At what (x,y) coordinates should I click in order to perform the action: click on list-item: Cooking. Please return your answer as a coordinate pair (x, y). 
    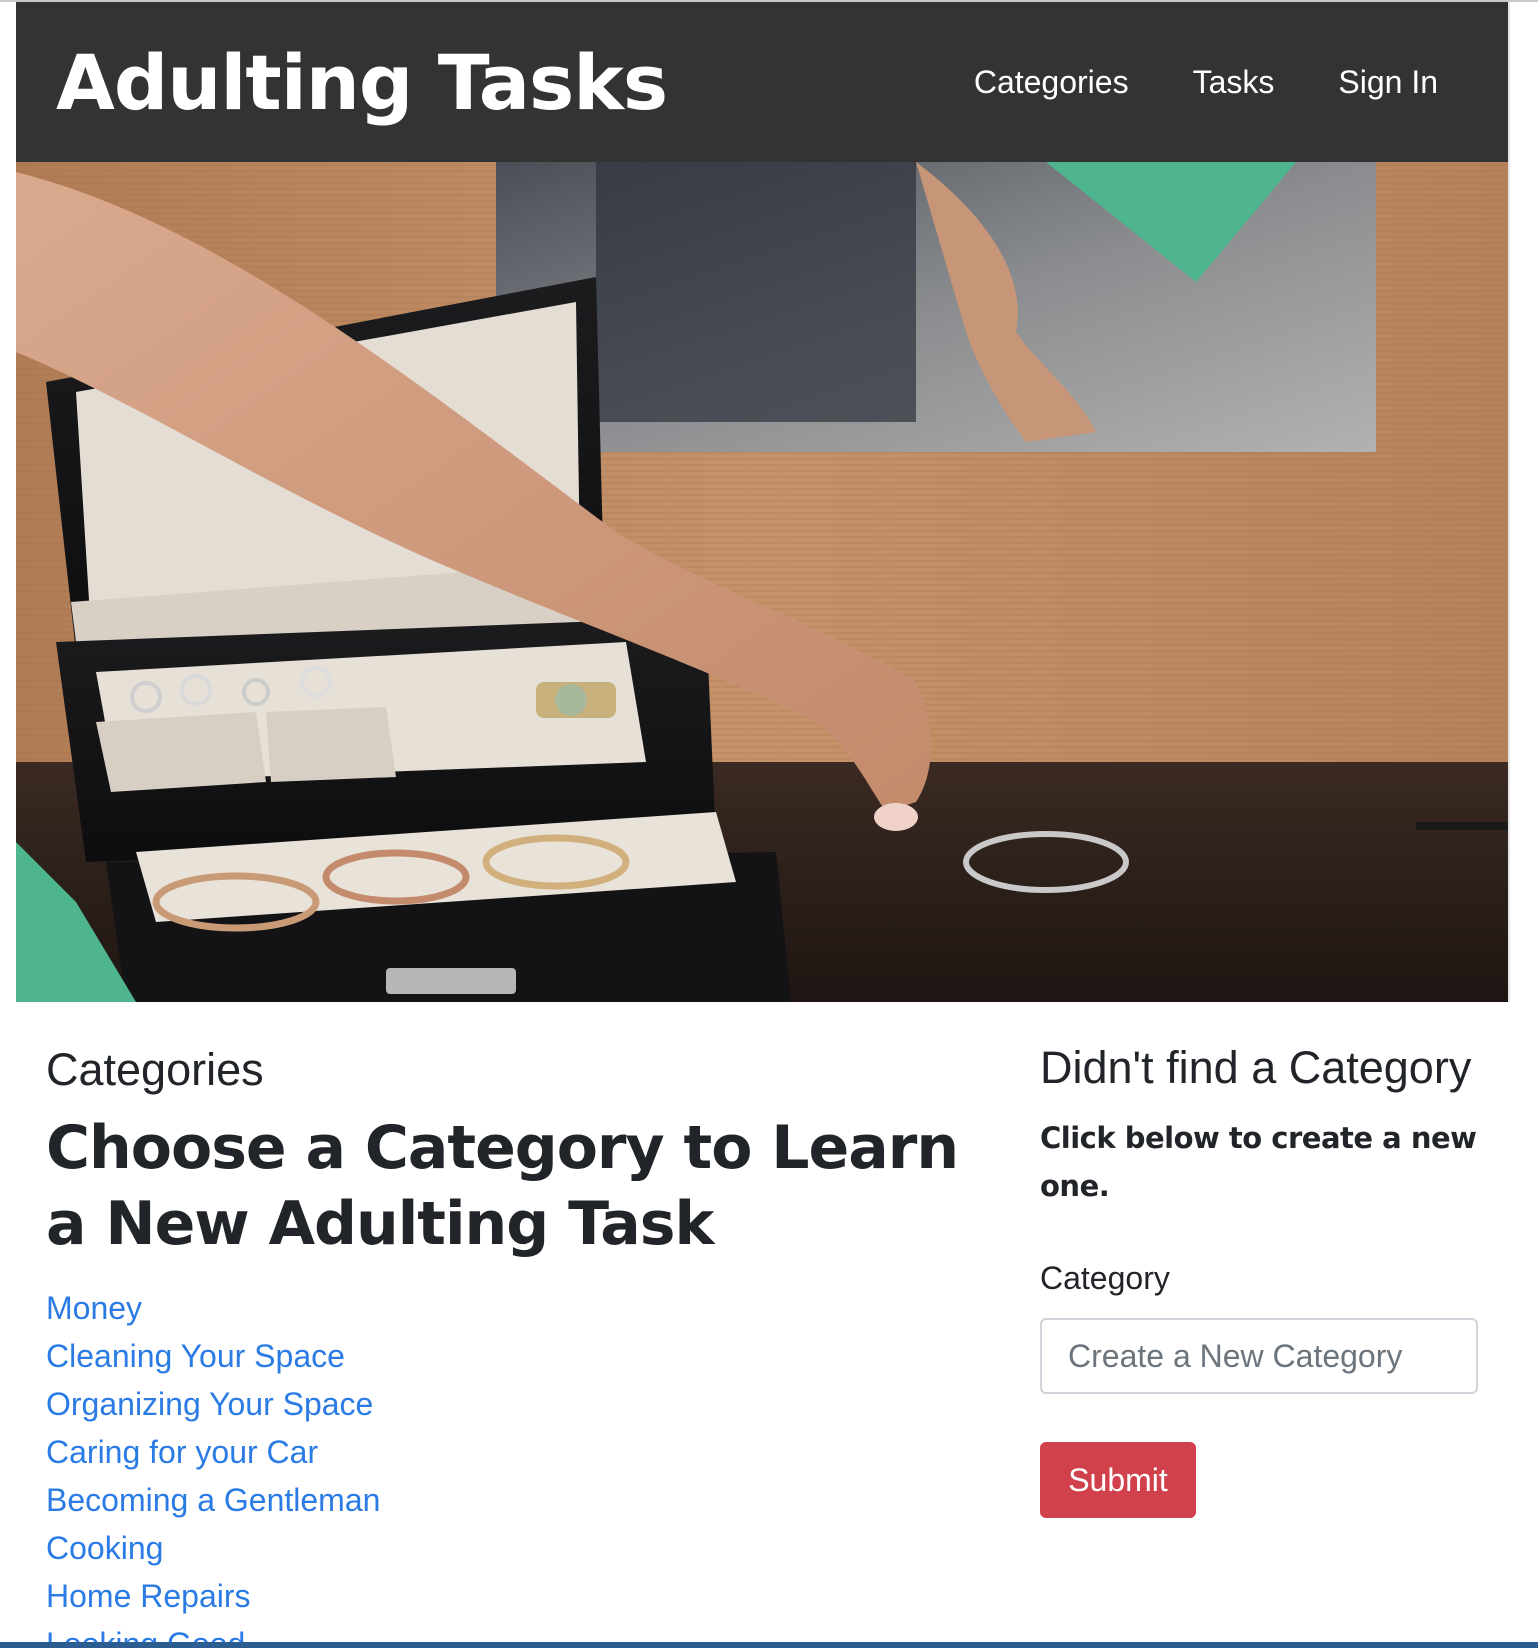
    Looking at the image, I should click on (516, 1548).